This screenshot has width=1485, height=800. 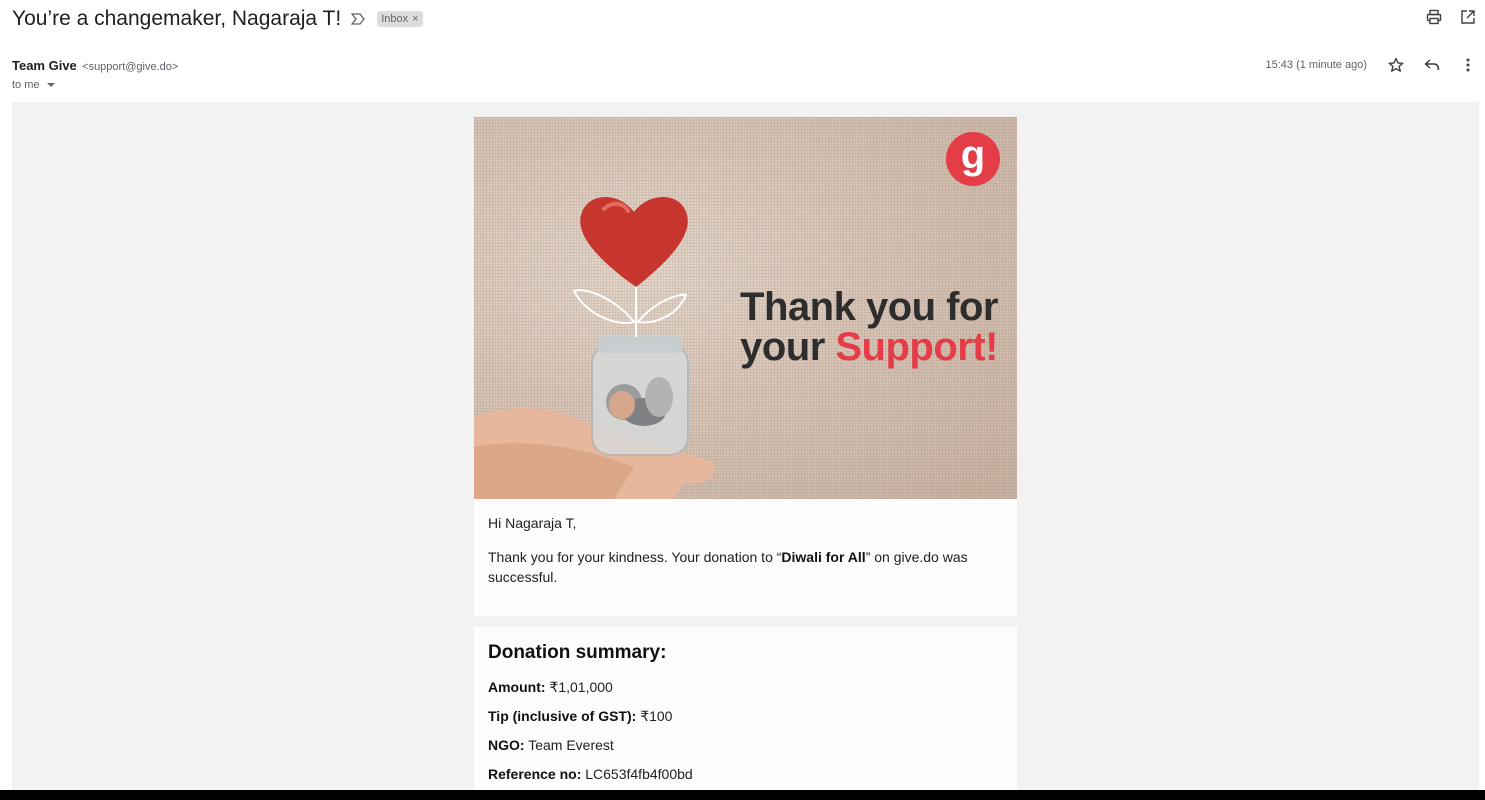 What do you see at coordinates (745, 687) in the screenshot?
I see `summary-row-amount: Amount: ₹1,01,000` at bounding box center [745, 687].